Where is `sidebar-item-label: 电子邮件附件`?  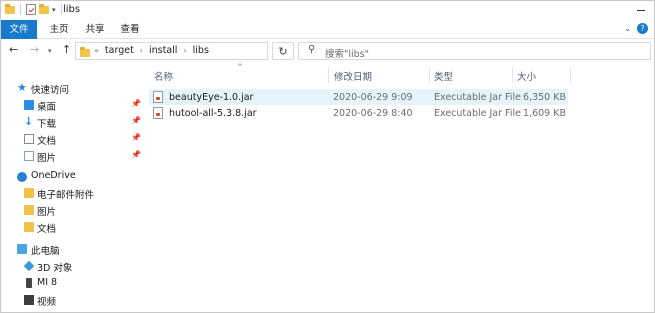 sidebar-item-label: 电子邮件附件 is located at coordinates (66, 195).